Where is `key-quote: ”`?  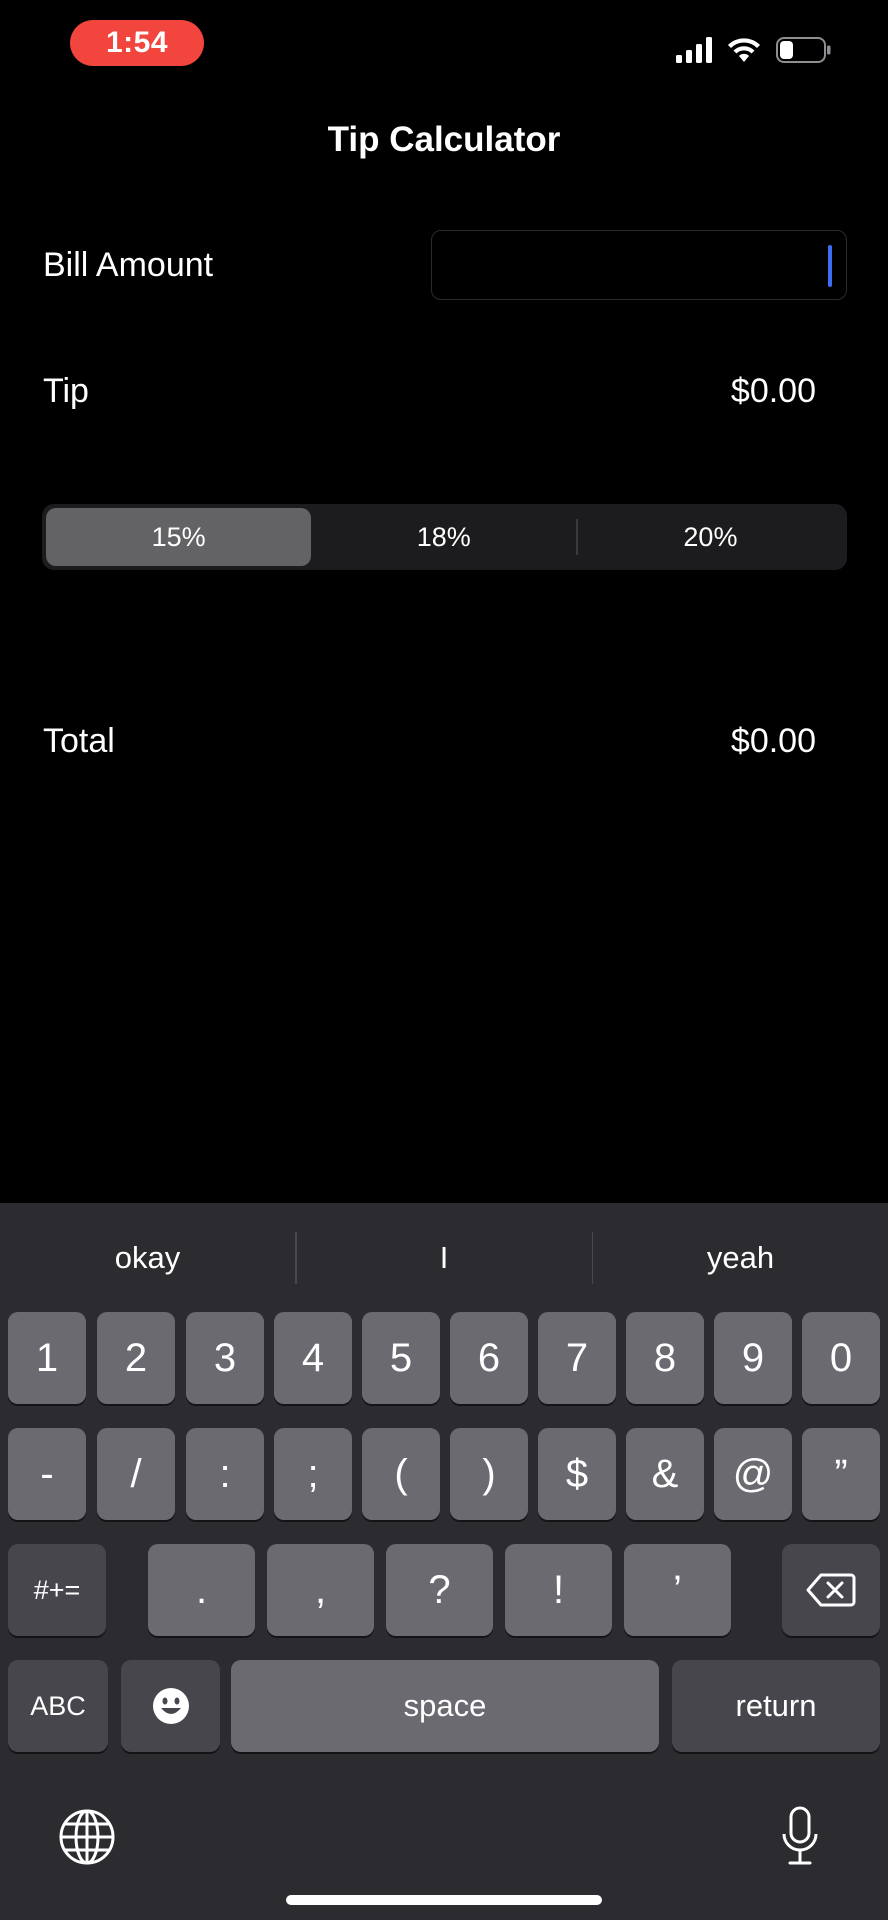
key-quote: ” is located at coordinates (841, 1474).